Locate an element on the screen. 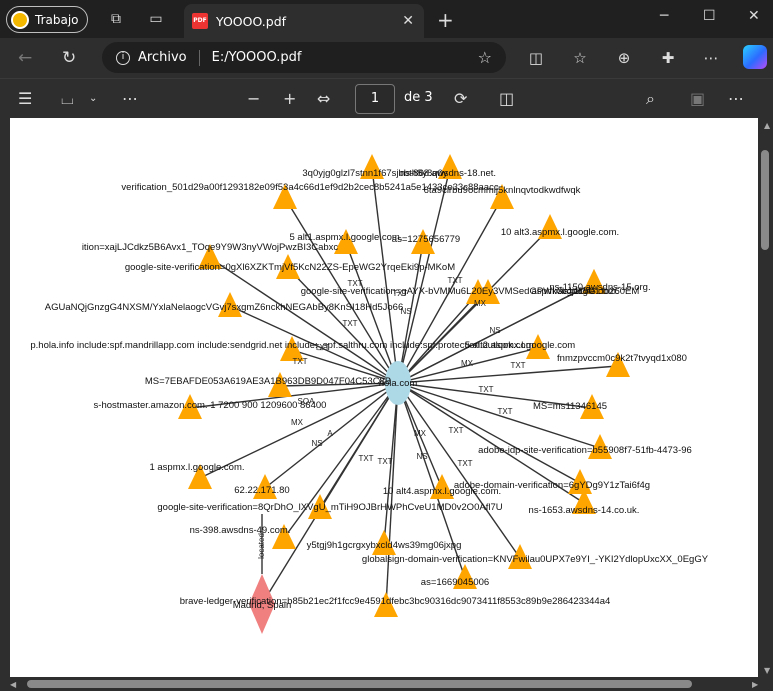 The height and width of the screenshot is (691, 773). title-bar: Trabajo ⧉ ▭ PDF YOOOO.pdf ✕ + ─ ☐ ✕ is located at coordinates (386, 19).